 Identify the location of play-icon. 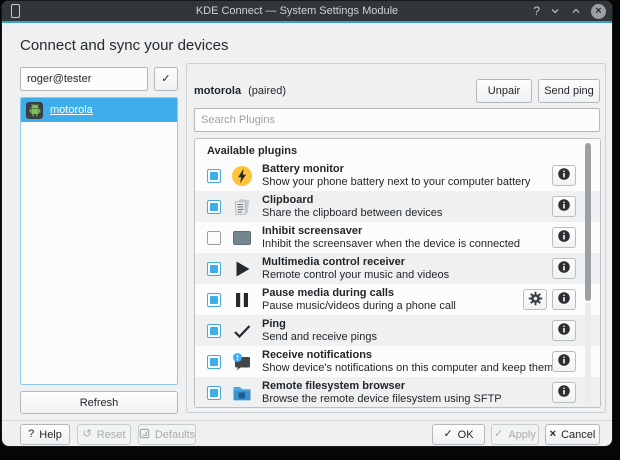
(242, 269).